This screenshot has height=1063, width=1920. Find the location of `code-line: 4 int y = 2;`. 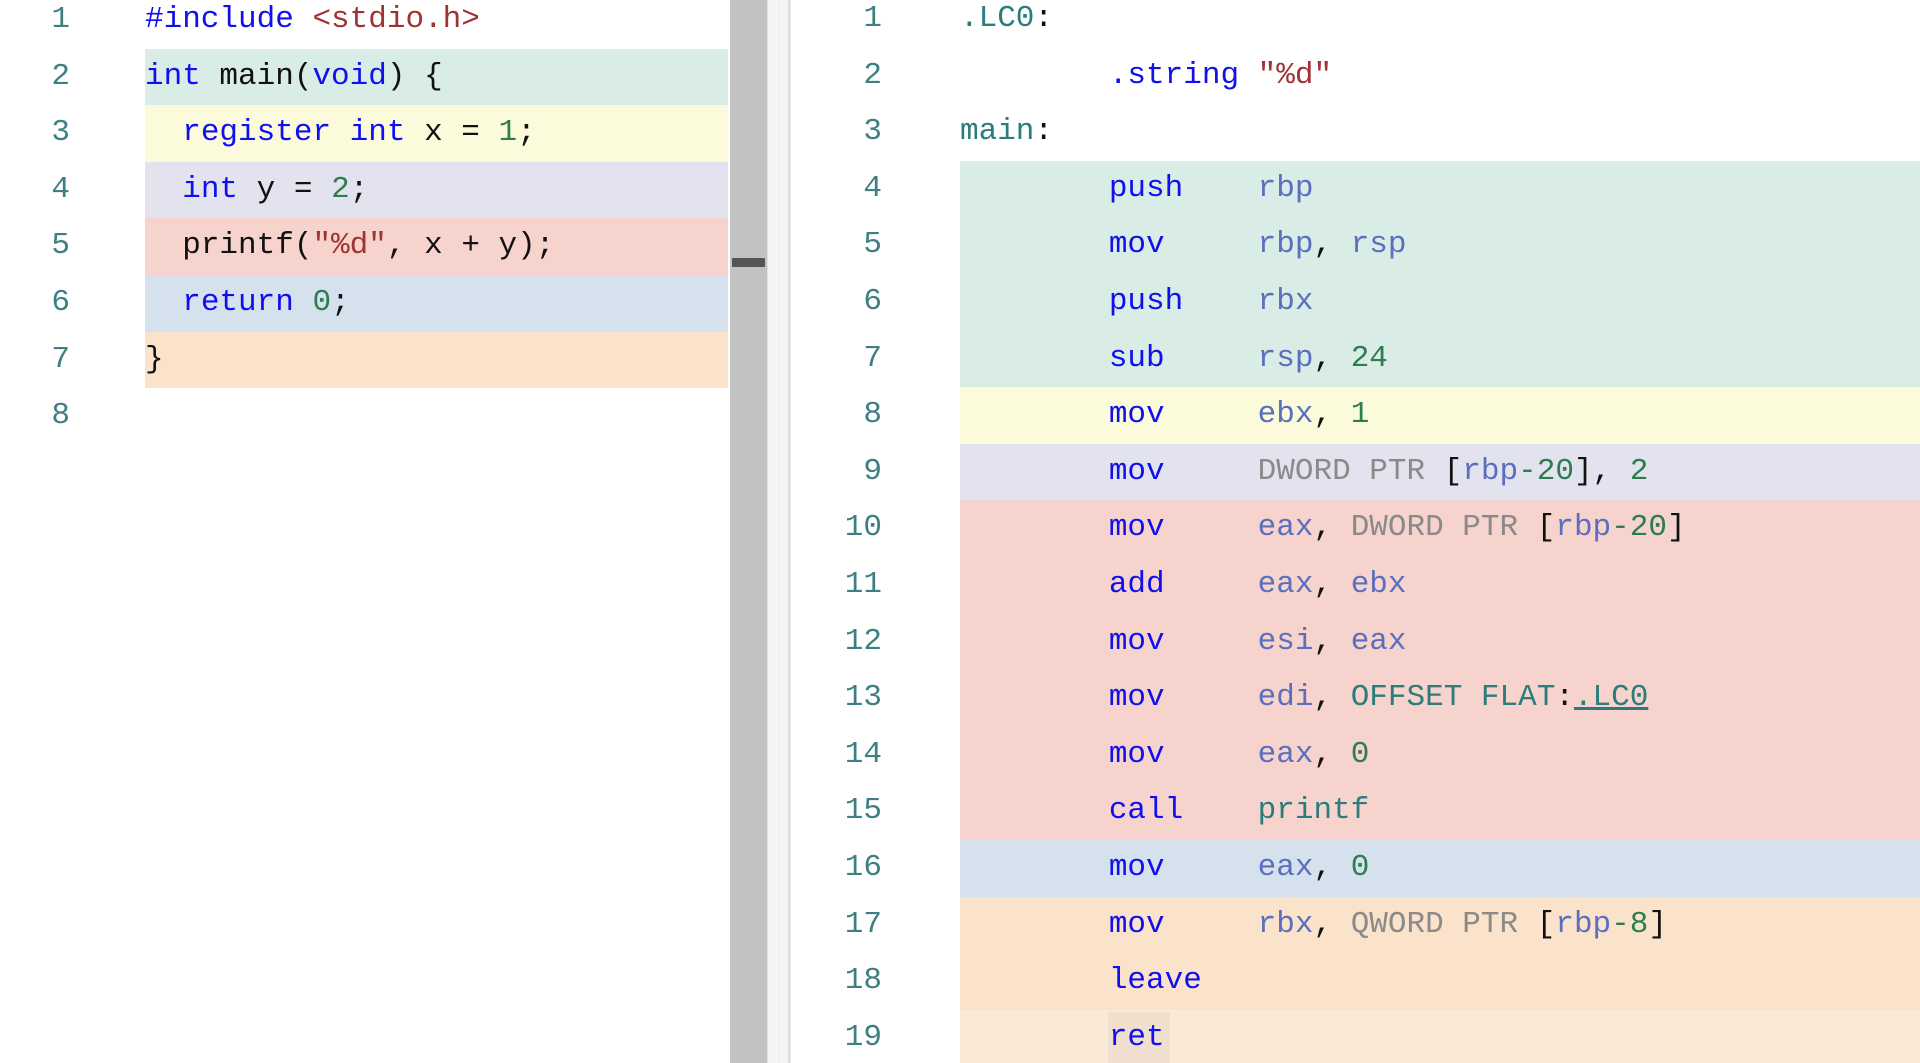

code-line: 4 int y = 2; is located at coordinates (365, 190).